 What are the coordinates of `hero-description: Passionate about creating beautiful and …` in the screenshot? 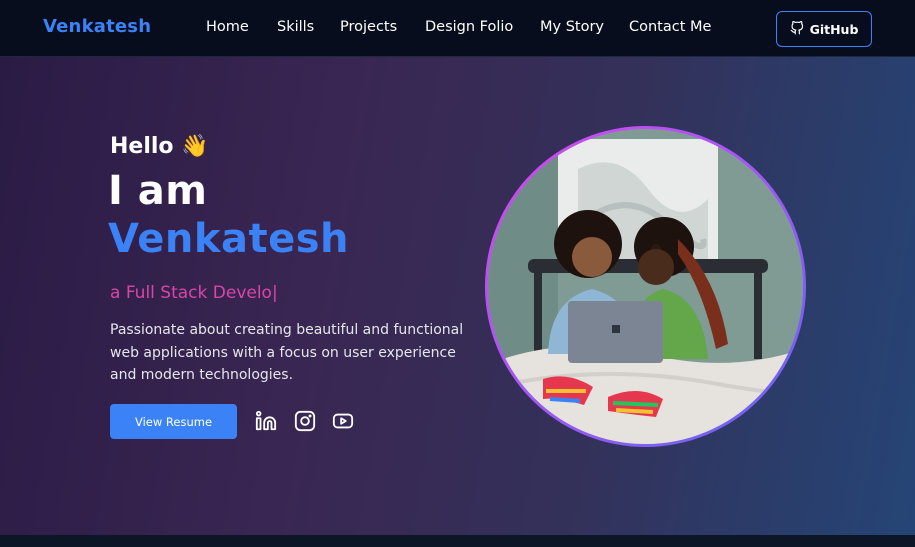 It's located at (287, 352).